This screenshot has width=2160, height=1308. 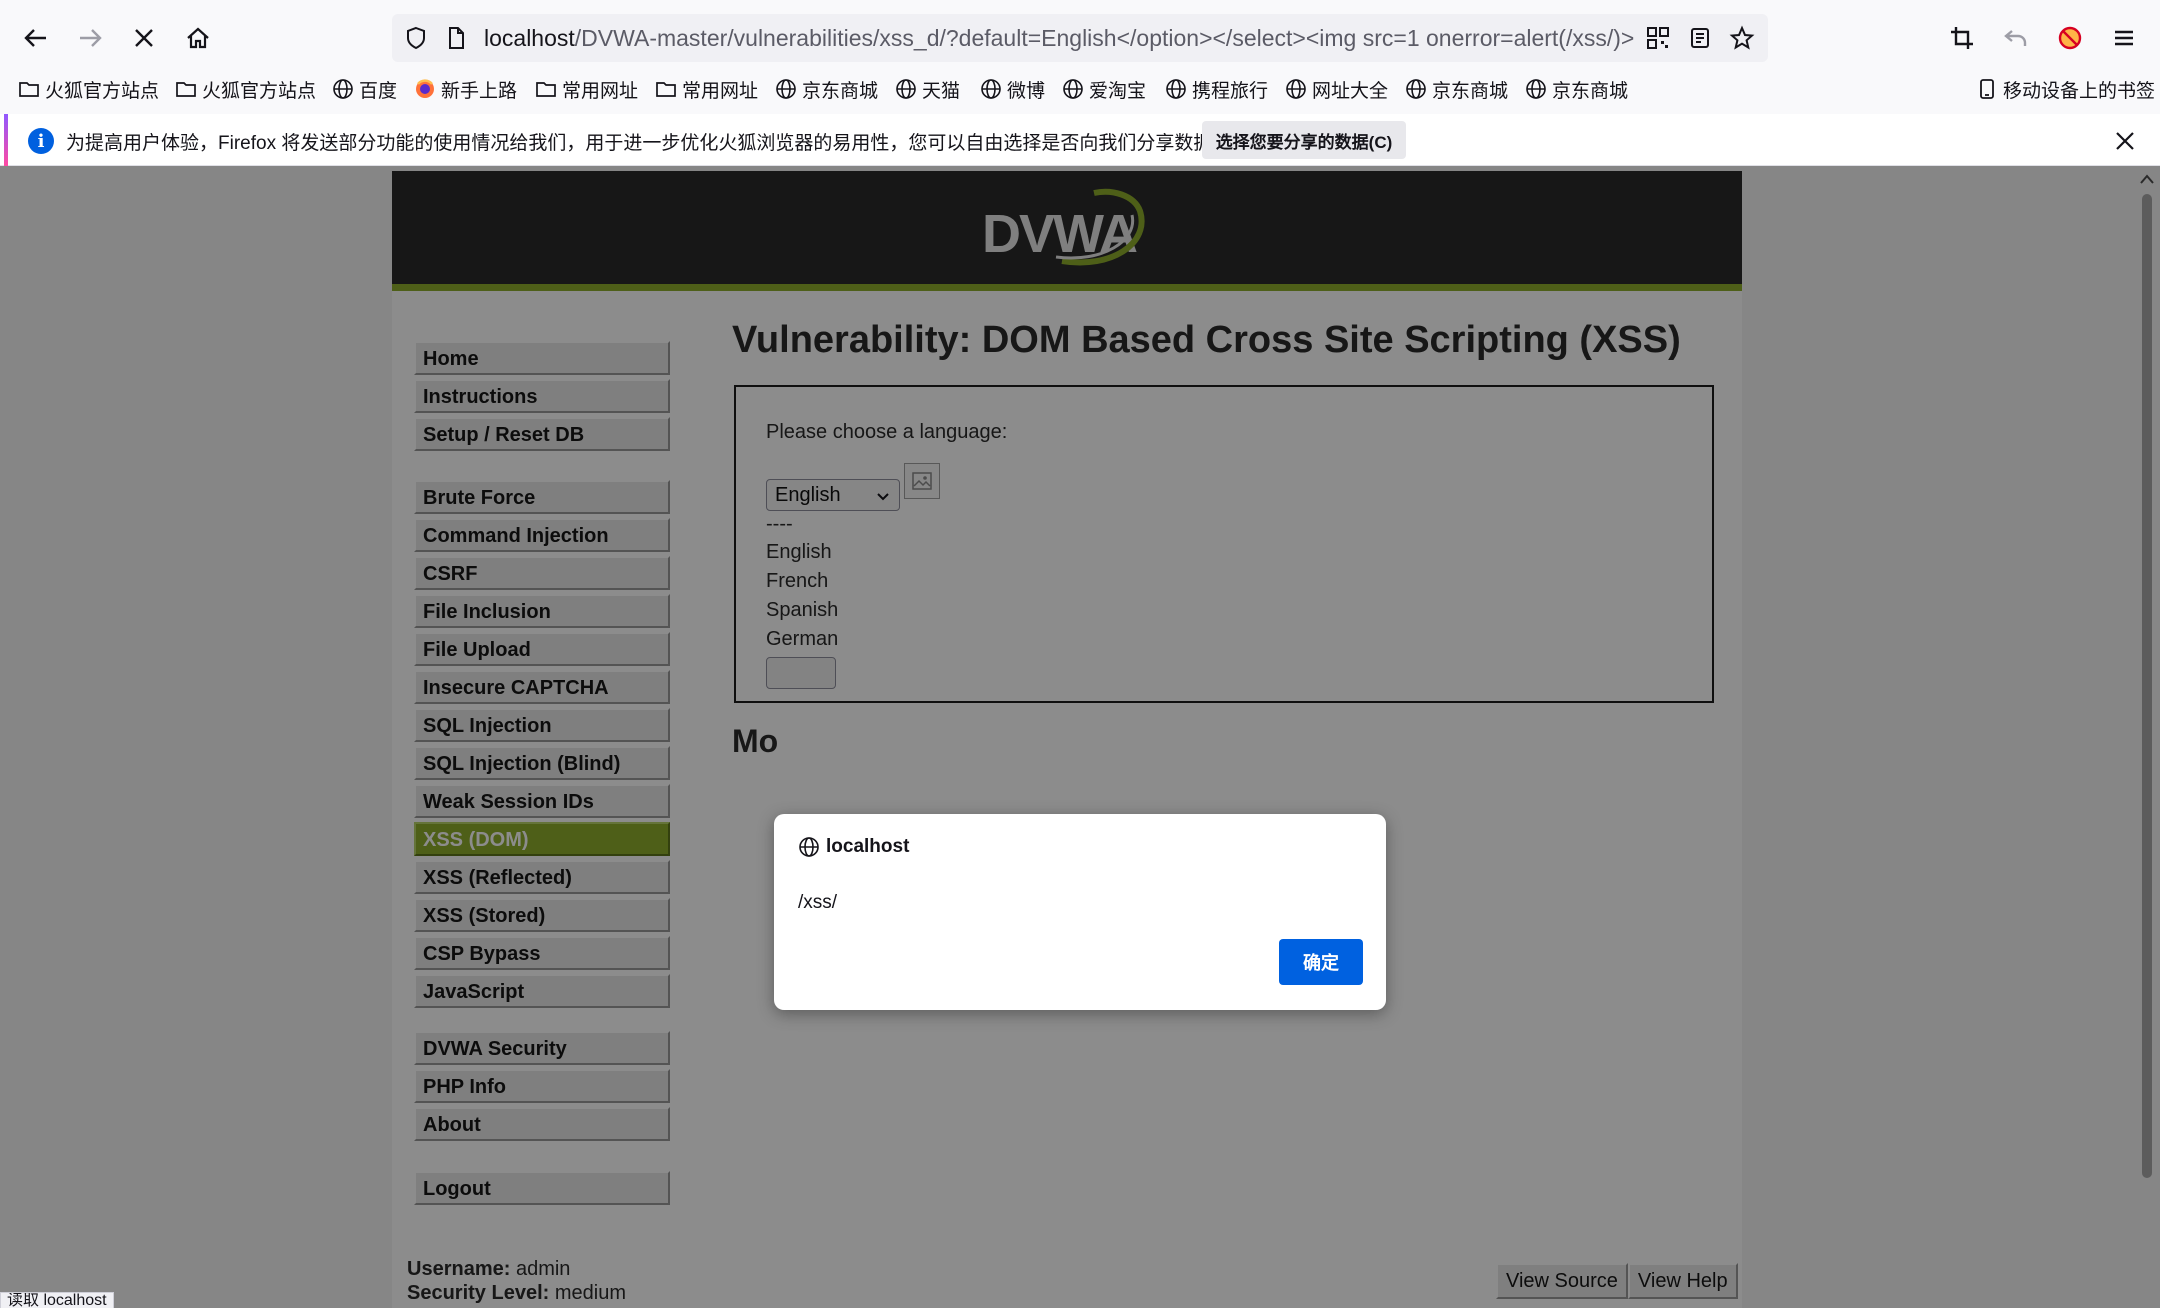 I want to click on notification-close-button, so click(x=2125, y=141).